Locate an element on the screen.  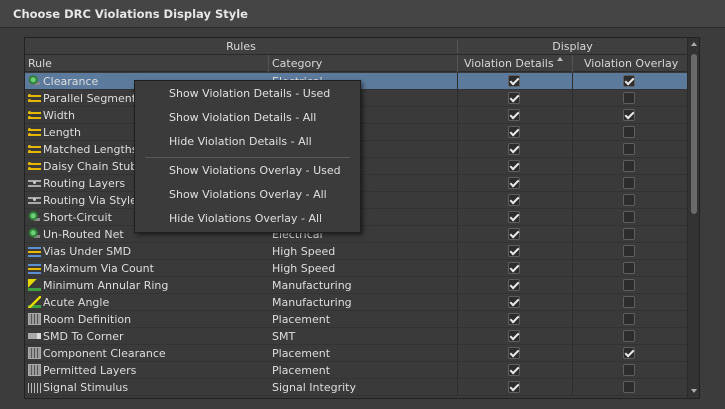
rule-name: Acute Angle is located at coordinates (76, 302).